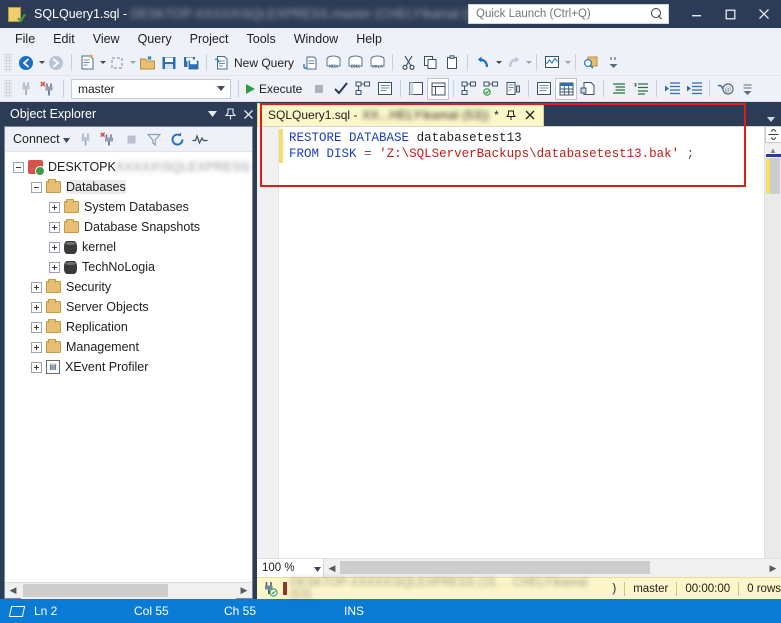  I want to click on navigate-back-icon, so click(26, 63).